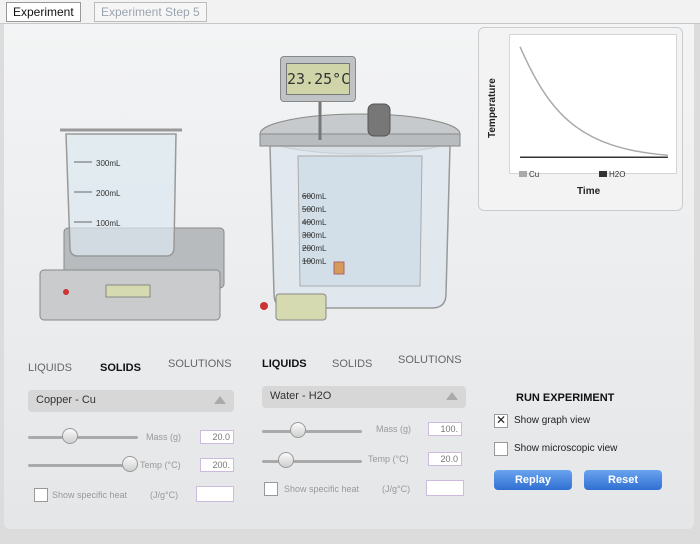 The height and width of the screenshot is (544, 700). I want to click on show-graph-label: Show graph view, so click(552, 420).